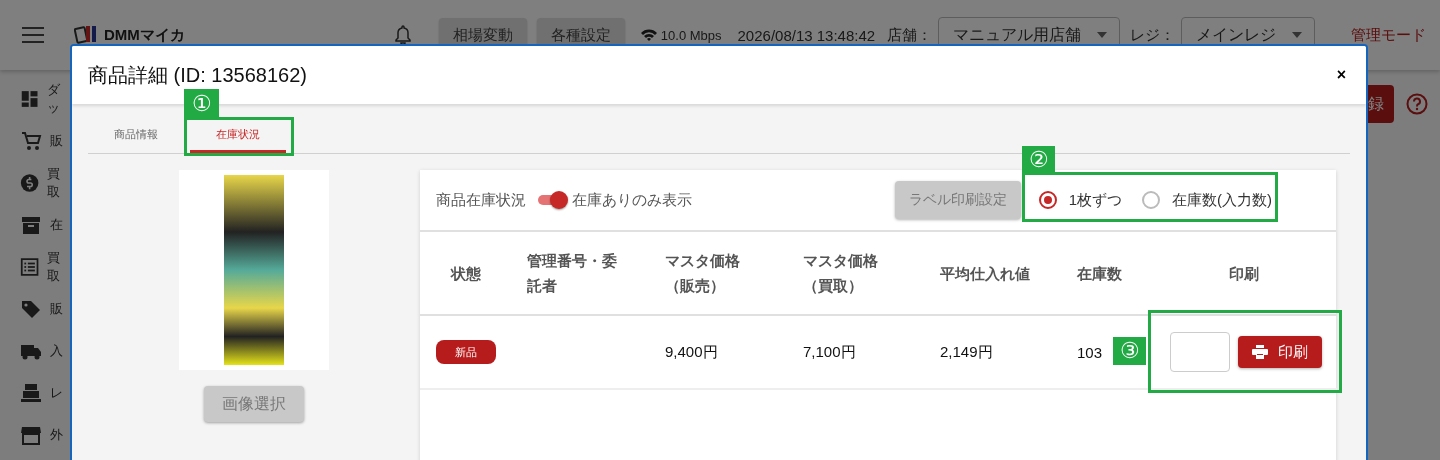  What do you see at coordinates (553, 200) in the screenshot?
I see `toggle-switch` at bounding box center [553, 200].